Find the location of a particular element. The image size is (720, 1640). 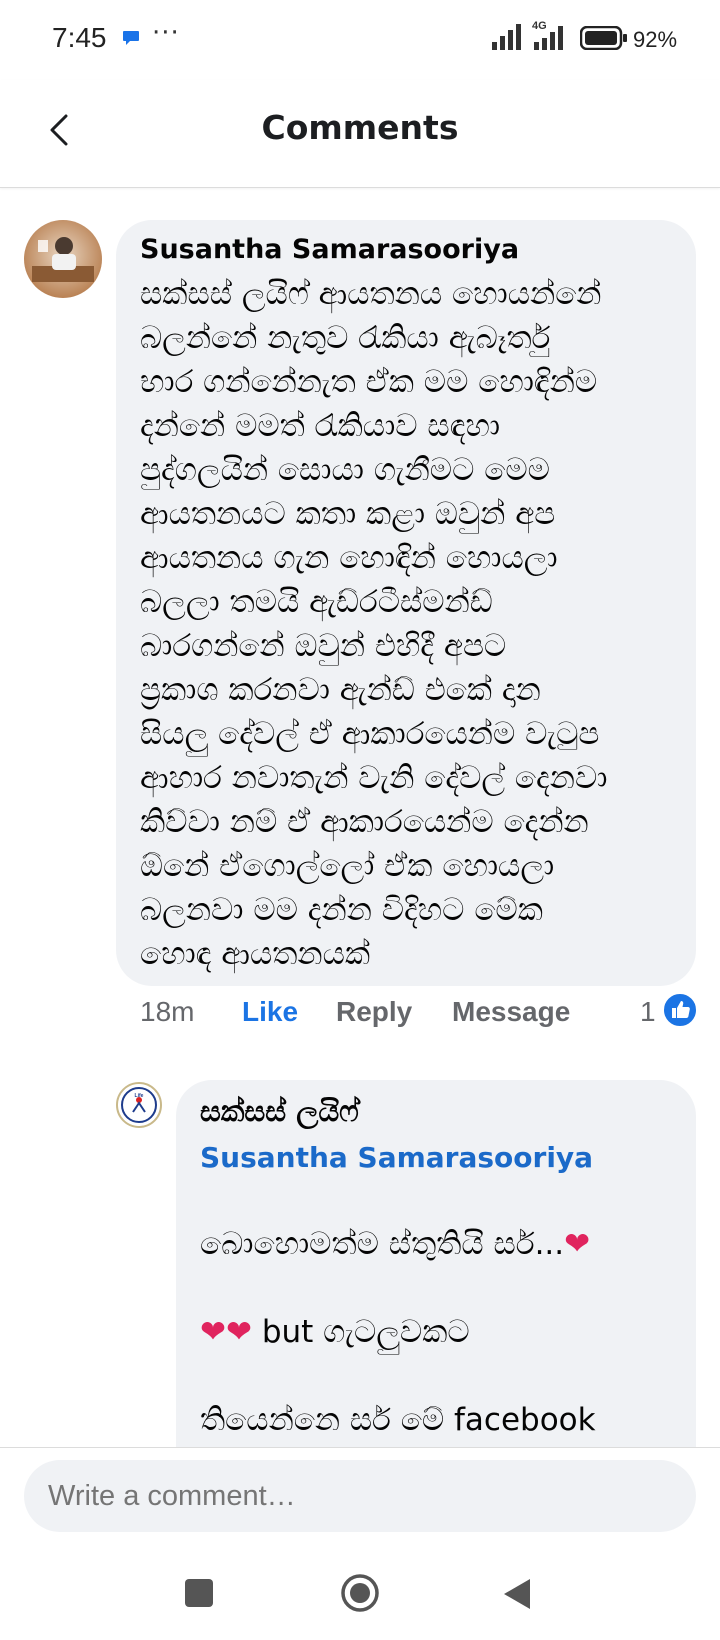

page-avatar: Life is located at coordinates (139, 1105).